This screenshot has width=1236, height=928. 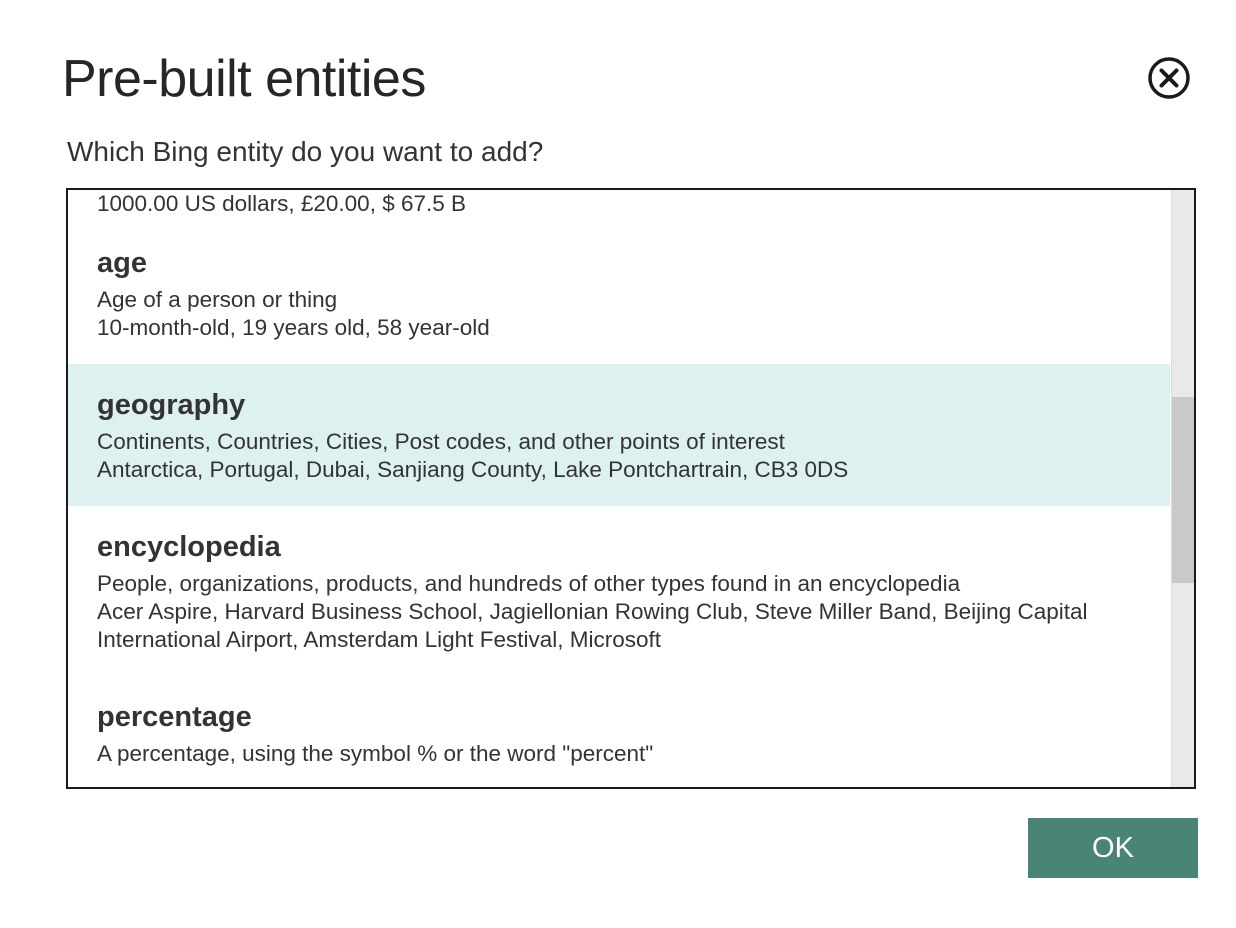 I want to click on entity-description: Age of a person or thing, so click(x=217, y=299).